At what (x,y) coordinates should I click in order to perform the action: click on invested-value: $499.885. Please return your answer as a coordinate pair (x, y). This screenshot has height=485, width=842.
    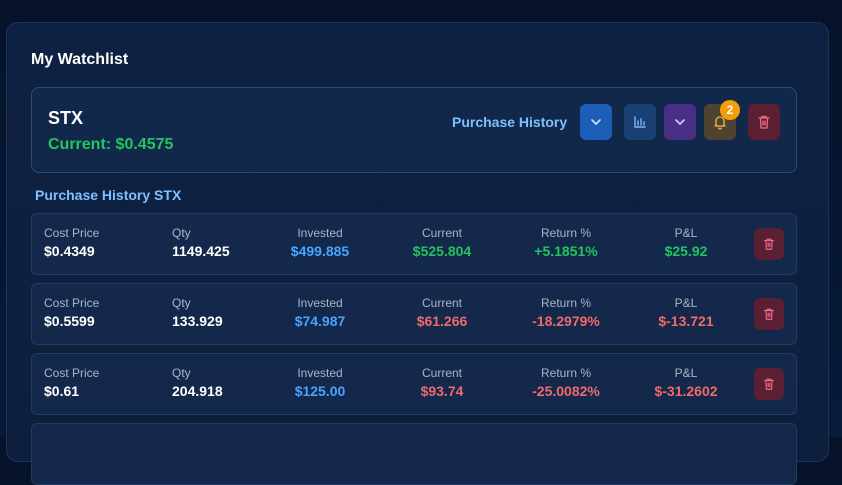
    Looking at the image, I should click on (320, 251).